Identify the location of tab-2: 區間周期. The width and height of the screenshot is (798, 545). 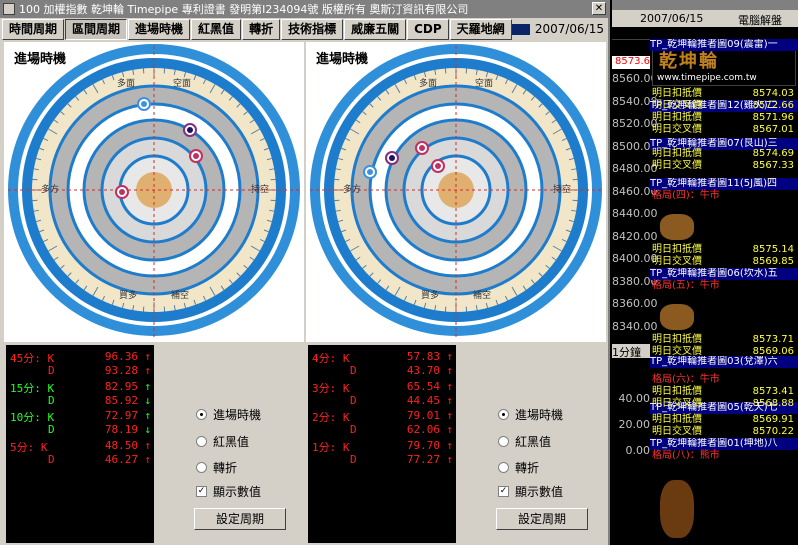
(96, 29).